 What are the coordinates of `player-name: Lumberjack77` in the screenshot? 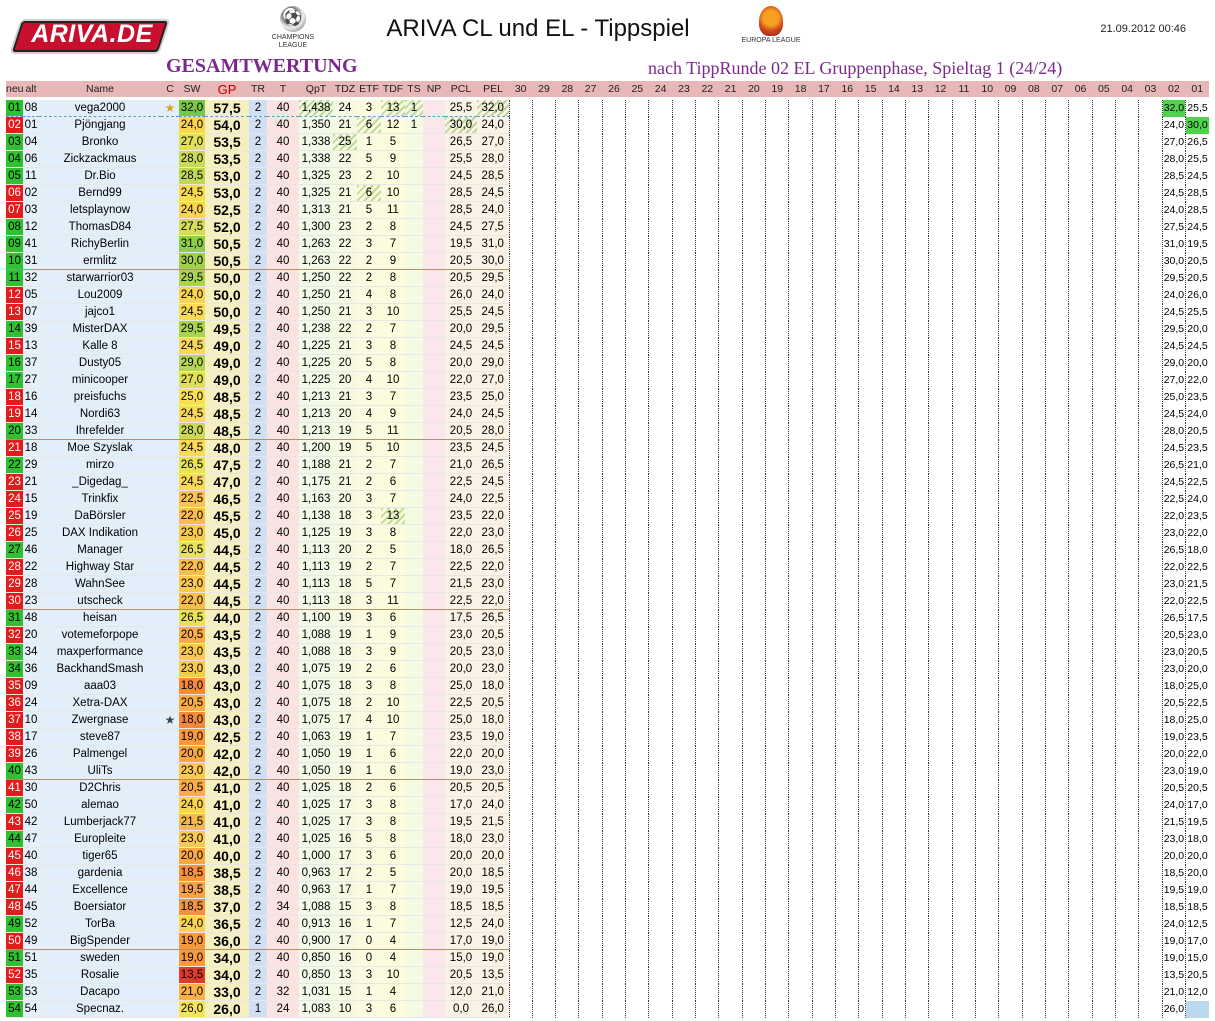 It's located at (100, 822).